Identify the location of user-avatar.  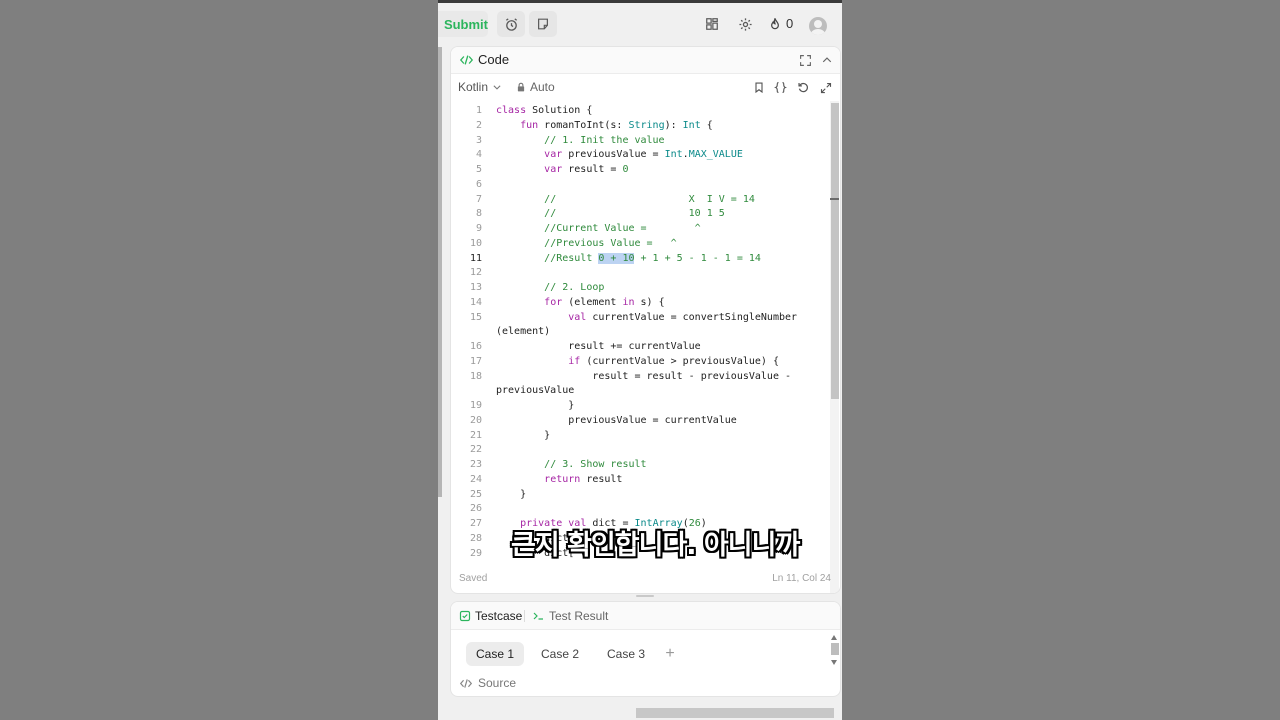
(818, 26).